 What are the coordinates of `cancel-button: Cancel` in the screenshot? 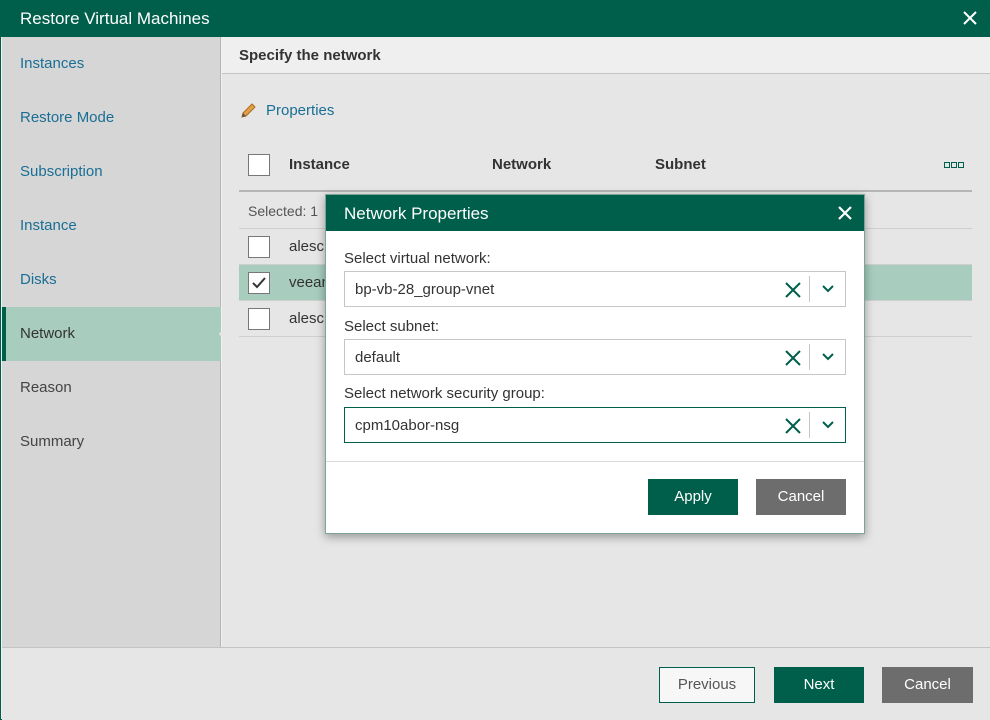 It's located at (927, 685).